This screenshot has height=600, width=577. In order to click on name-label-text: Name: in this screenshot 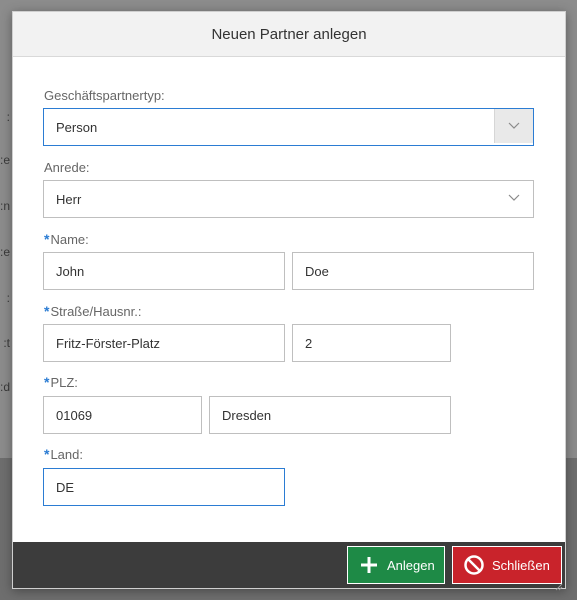, I will do `click(69, 239)`.